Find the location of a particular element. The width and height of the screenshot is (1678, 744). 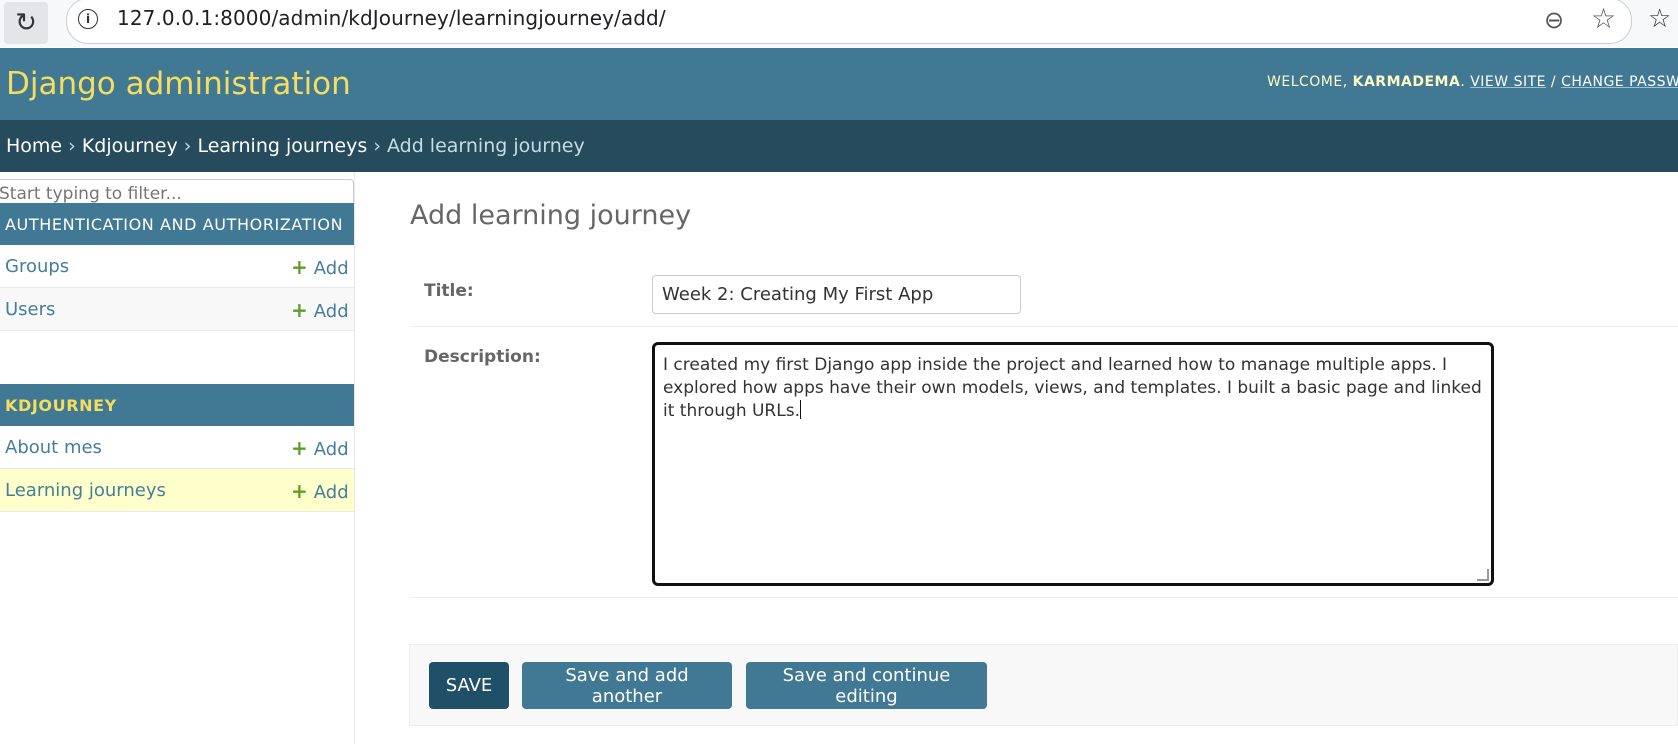

form-row-title: Title: is located at coordinates (1044, 290).